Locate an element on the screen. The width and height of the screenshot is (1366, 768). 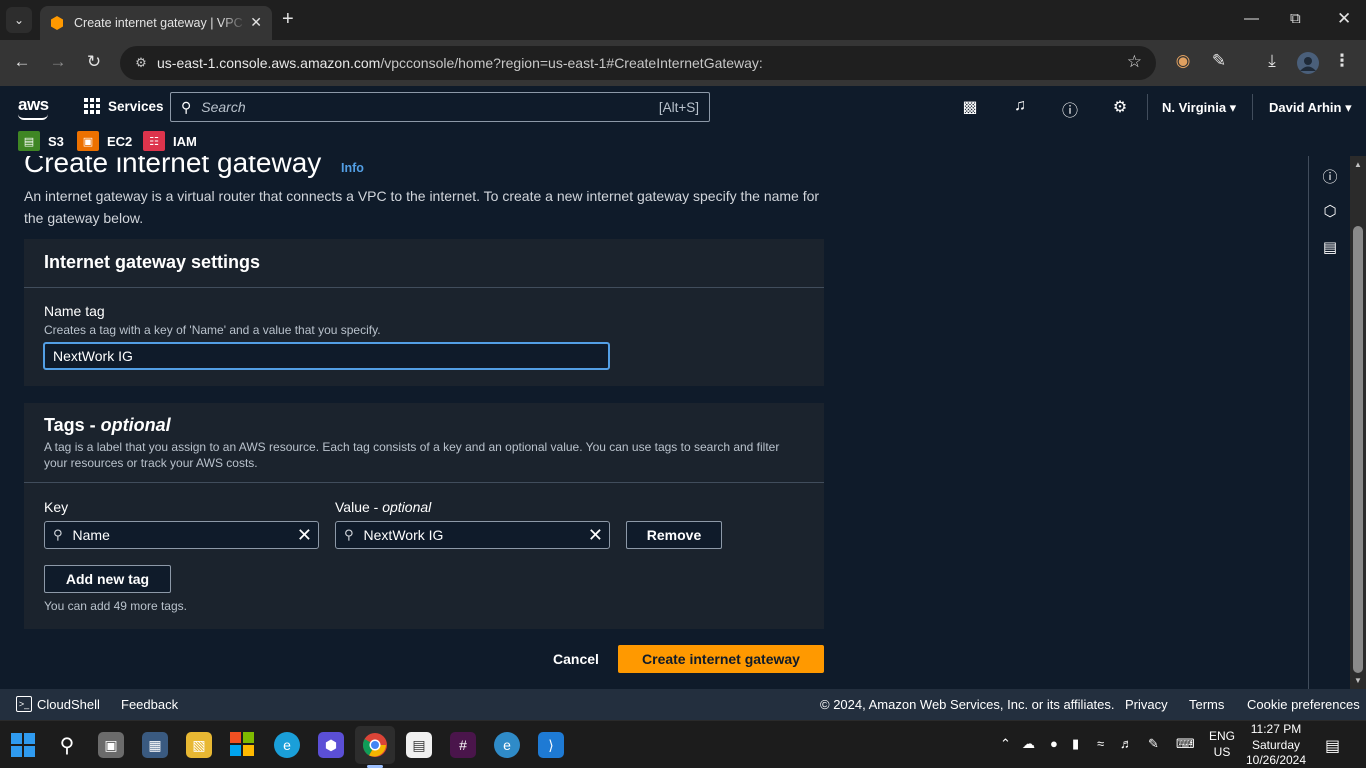
cancel-button: Cancel is located at coordinates (576, 659).